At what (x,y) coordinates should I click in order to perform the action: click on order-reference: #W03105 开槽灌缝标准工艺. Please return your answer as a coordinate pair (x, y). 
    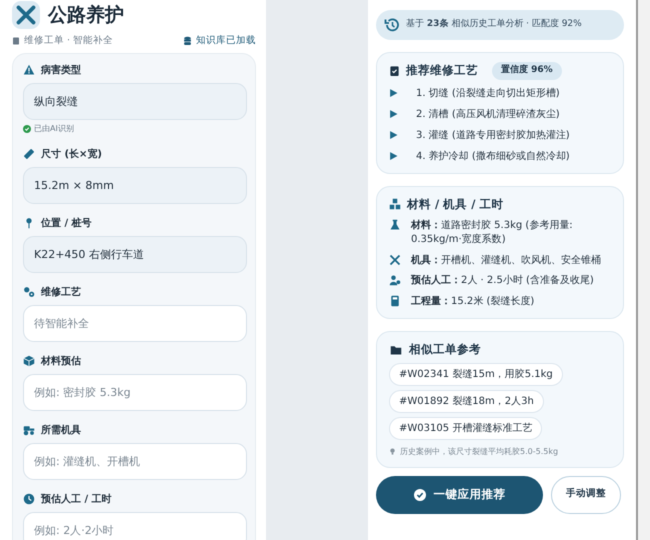
    Looking at the image, I should click on (465, 428).